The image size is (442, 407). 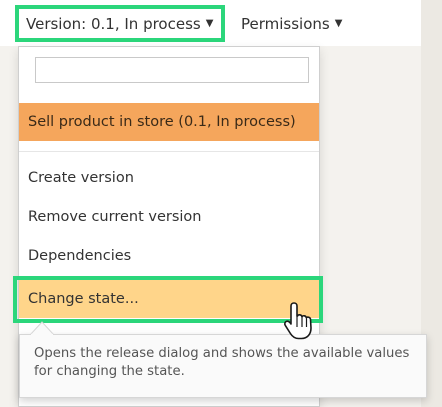 I want to click on permissions-menu-button: Permissions ▼, so click(x=291, y=24).